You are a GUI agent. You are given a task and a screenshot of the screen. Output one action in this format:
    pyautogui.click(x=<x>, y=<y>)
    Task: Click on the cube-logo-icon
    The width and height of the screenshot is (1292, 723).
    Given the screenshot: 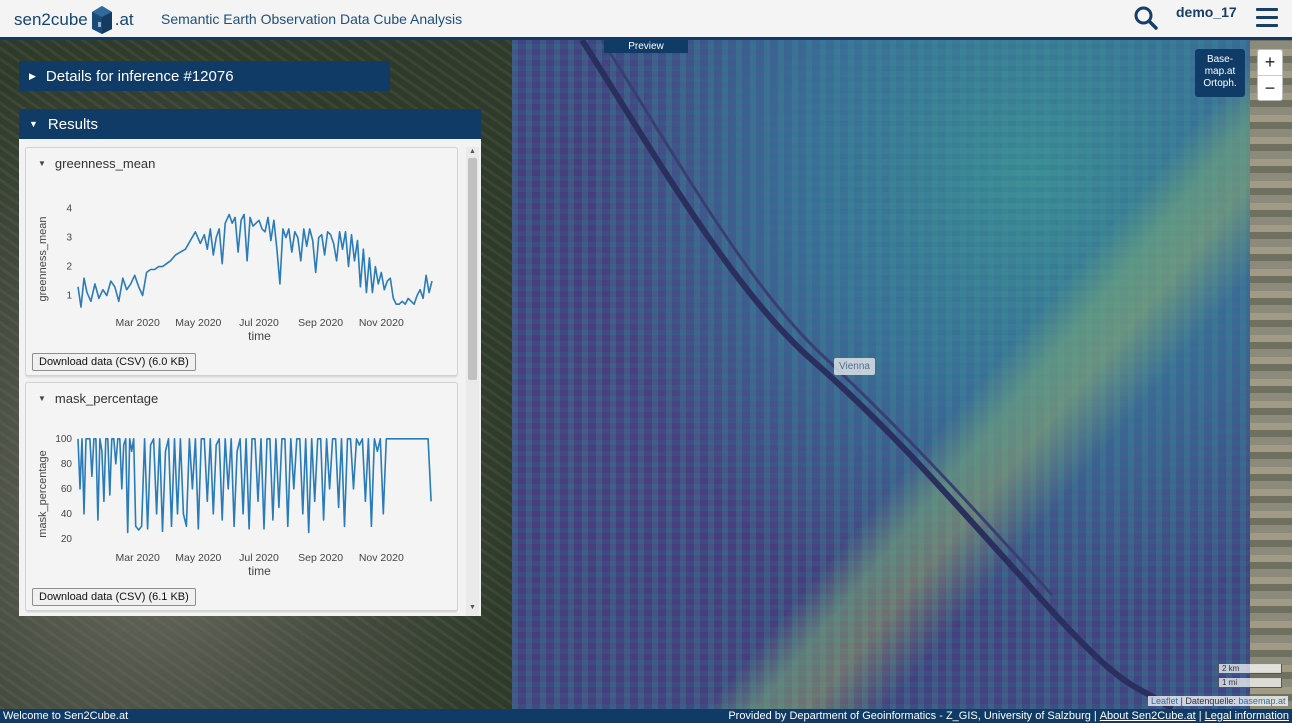 What is the action you would take?
    pyautogui.click(x=101, y=20)
    